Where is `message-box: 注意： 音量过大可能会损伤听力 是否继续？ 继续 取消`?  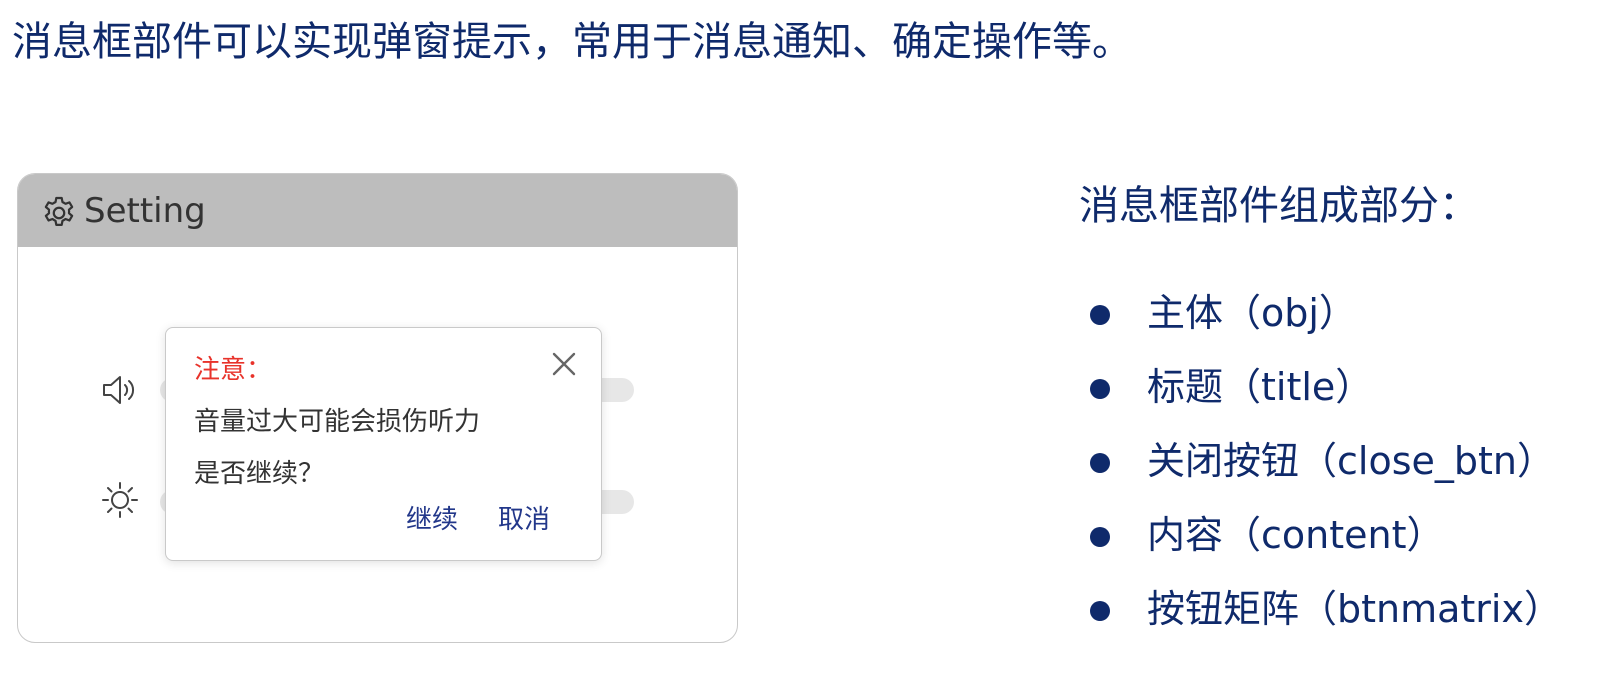 message-box: 注意： 音量过大可能会损伤听力 是否继续？ 继续 取消 is located at coordinates (383, 444).